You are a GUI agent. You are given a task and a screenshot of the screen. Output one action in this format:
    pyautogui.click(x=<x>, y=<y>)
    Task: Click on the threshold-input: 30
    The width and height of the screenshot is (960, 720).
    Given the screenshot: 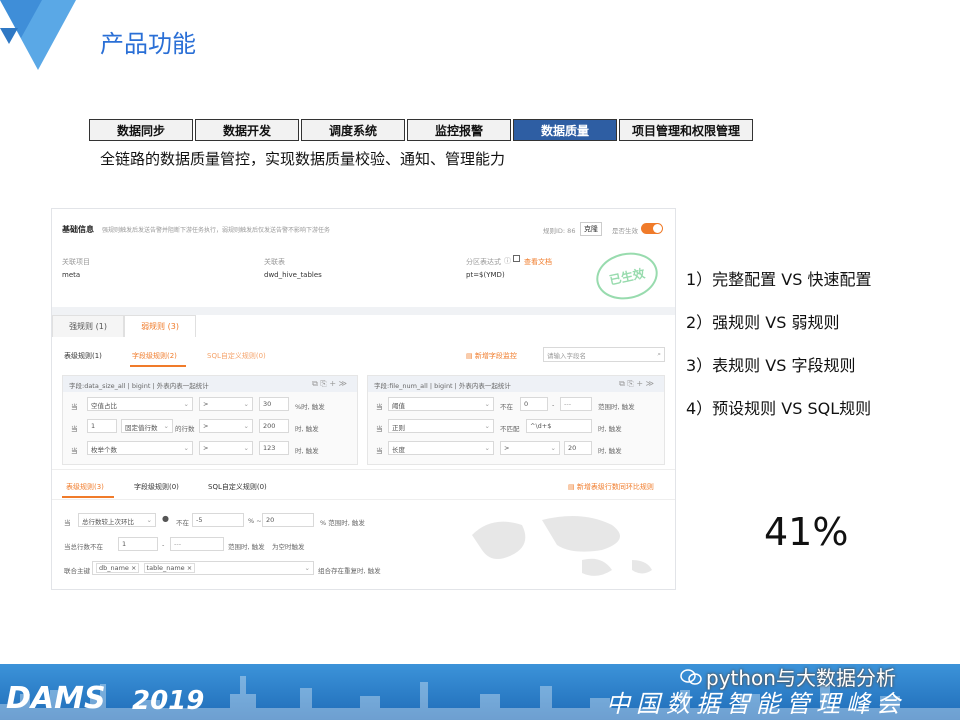 What is the action you would take?
    pyautogui.click(x=274, y=404)
    